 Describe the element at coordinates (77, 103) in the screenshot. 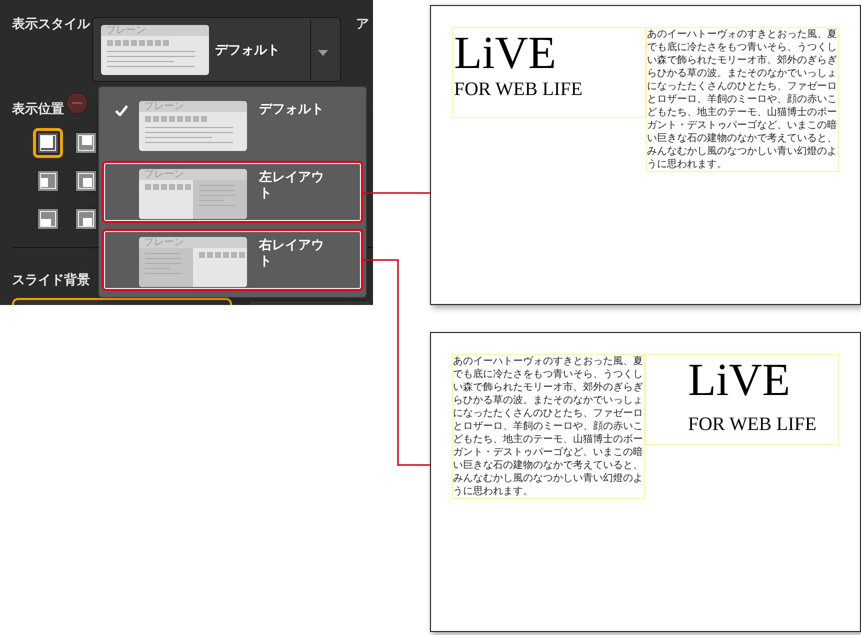

I see `minus-icon` at that location.